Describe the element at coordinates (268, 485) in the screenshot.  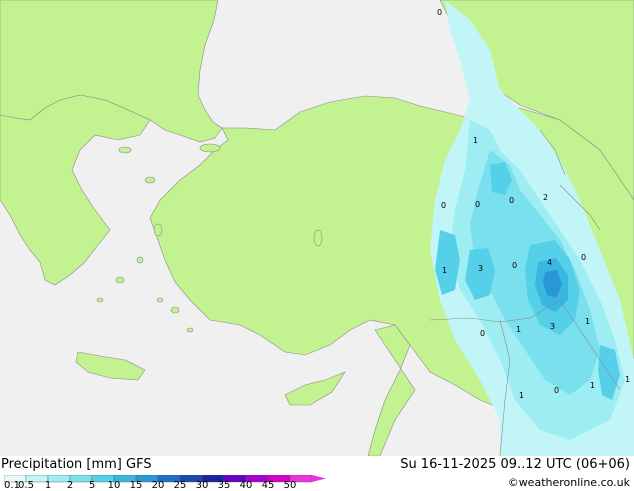
I see `color-scale-tick-label: 45` at that location.